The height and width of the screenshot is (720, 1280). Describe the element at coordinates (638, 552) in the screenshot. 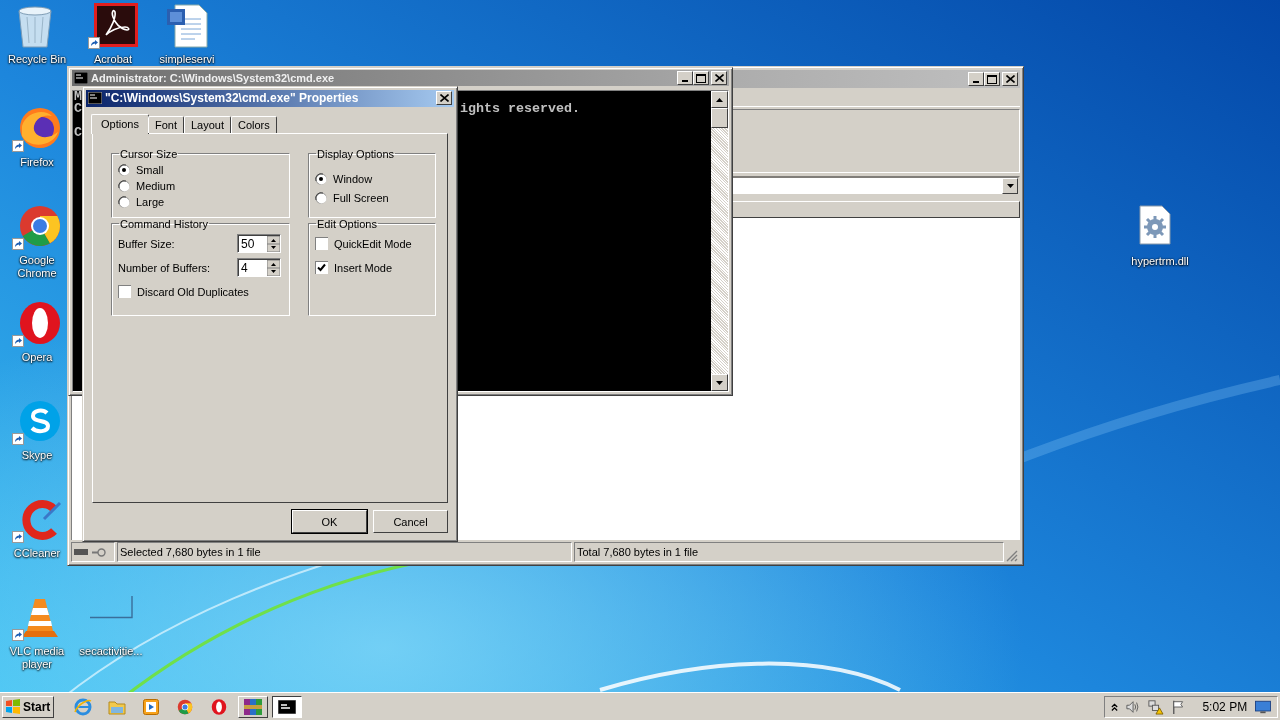

I see `status-text: Total 7,680 bytes in 1 file` at that location.